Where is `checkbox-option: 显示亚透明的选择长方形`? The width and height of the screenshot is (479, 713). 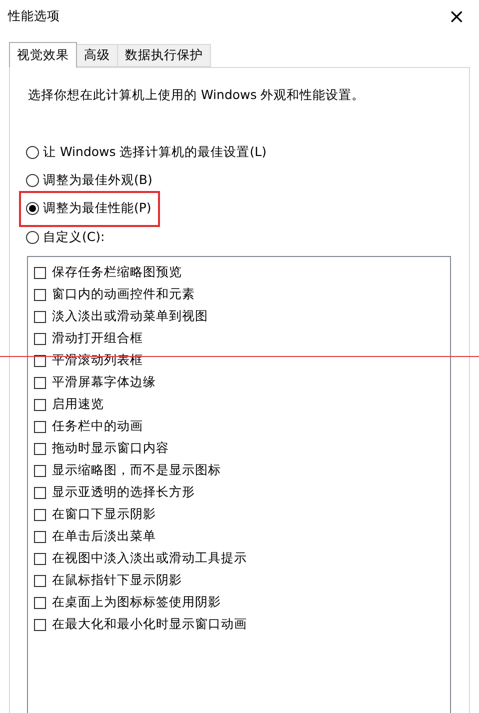 checkbox-option: 显示亚透明的选择长方形 is located at coordinates (242, 493).